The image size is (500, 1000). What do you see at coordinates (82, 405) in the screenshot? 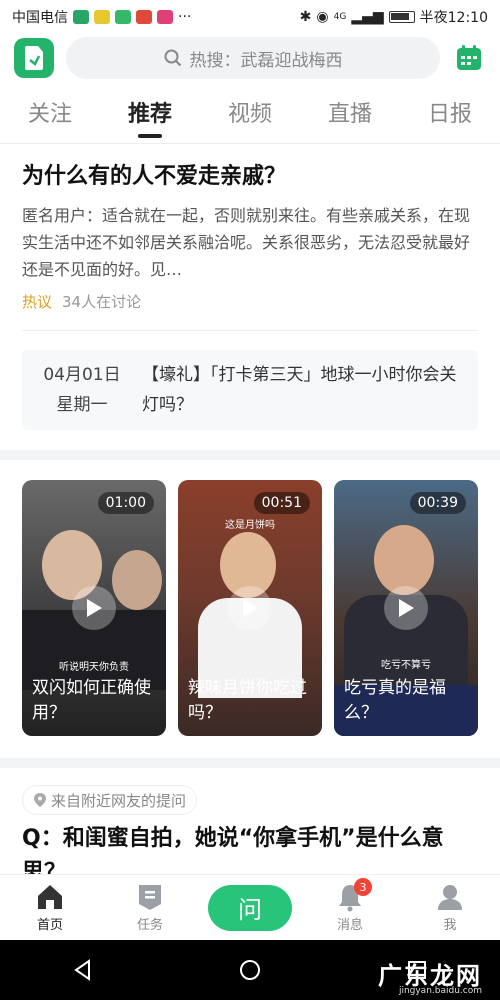
I see `daily-weekday: 星期一` at bounding box center [82, 405].